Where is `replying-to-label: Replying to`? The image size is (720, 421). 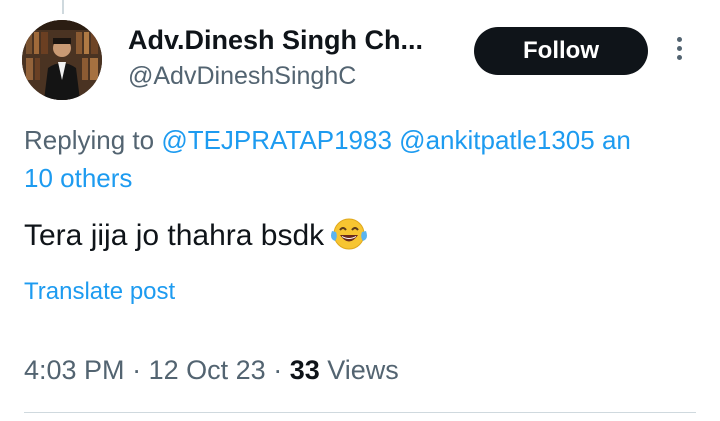
replying-to-label: Replying to is located at coordinates (93, 140).